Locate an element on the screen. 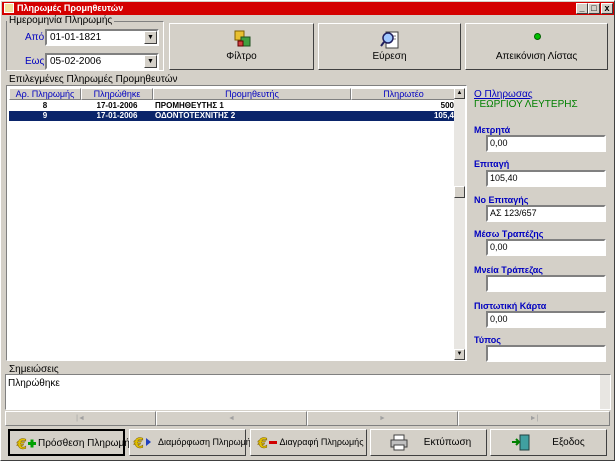  euro-edit-icon: € is located at coordinates (142, 443).